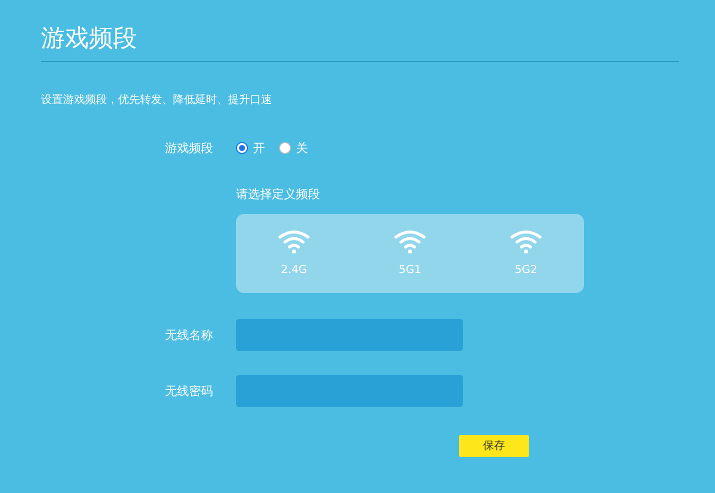 This screenshot has width=715, height=493. What do you see at coordinates (494, 446) in the screenshot?
I see `save-button: 保存` at bounding box center [494, 446].